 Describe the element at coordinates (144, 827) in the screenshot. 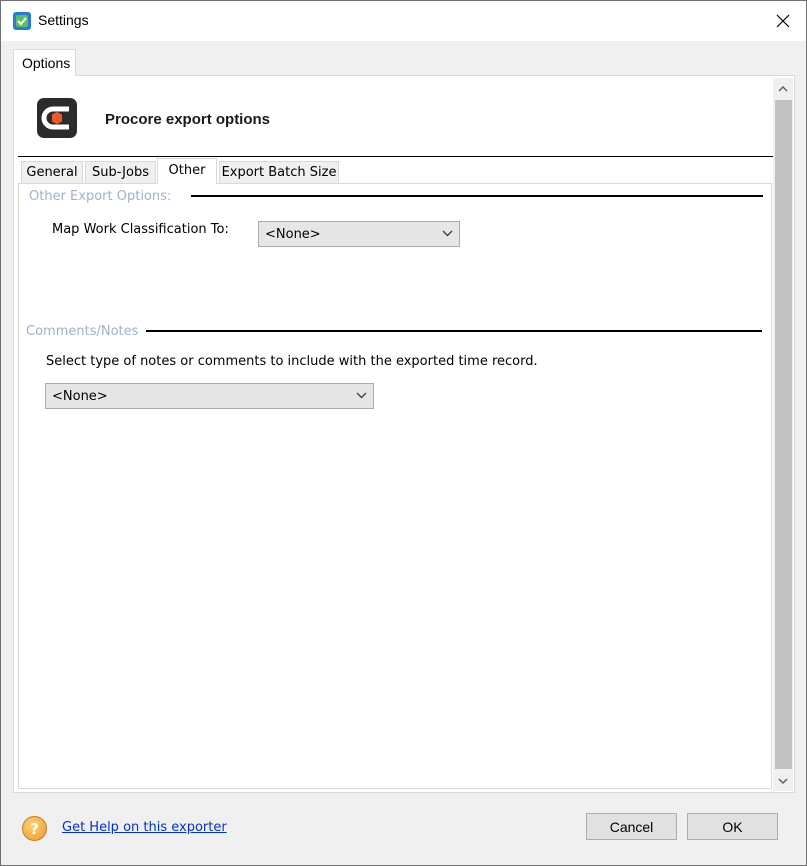

I see `help-link: Get Help on this exporter` at that location.